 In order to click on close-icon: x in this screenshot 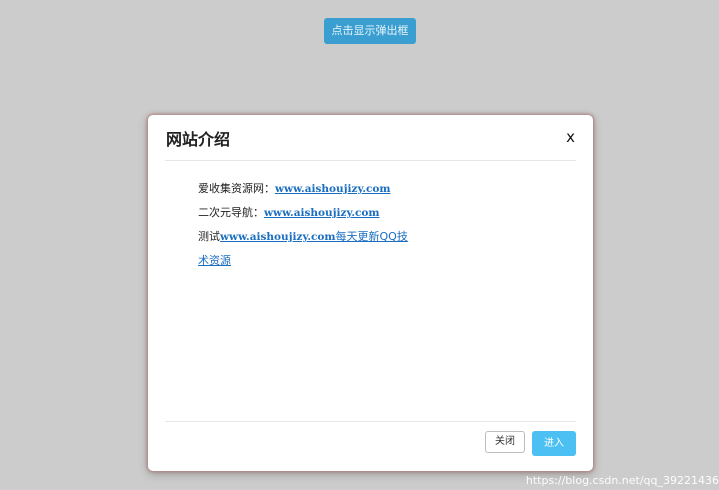, I will do `click(570, 137)`.